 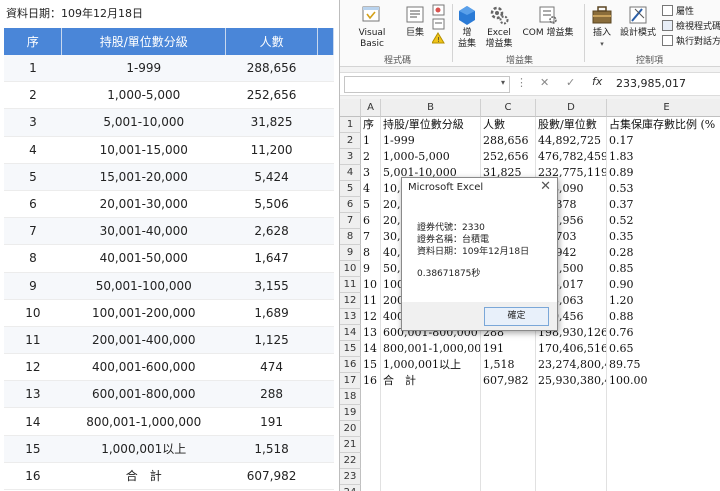 I want to click on insert-function-icon: fx, so click(x=597, y=81).